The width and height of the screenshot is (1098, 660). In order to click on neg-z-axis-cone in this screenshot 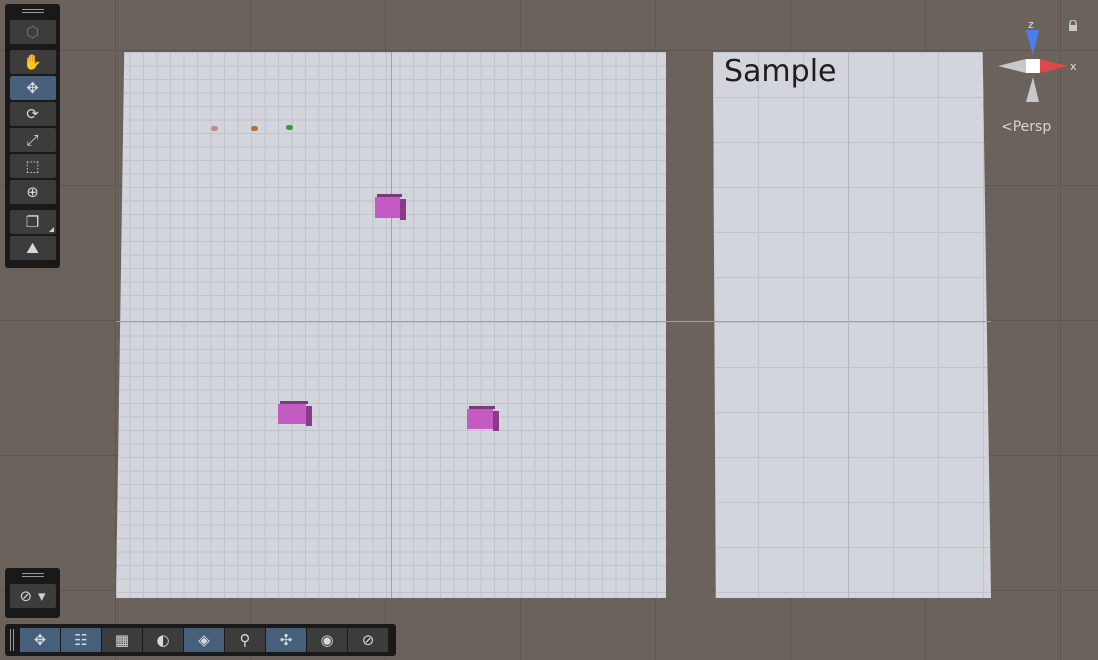, I will do `click(1032, 89)`.